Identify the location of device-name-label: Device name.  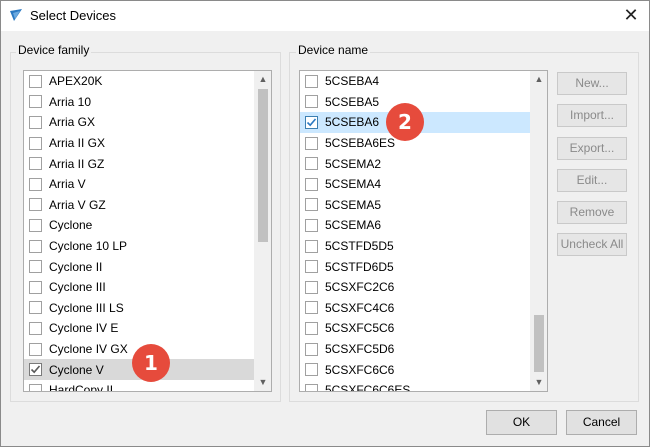
(333, 50).